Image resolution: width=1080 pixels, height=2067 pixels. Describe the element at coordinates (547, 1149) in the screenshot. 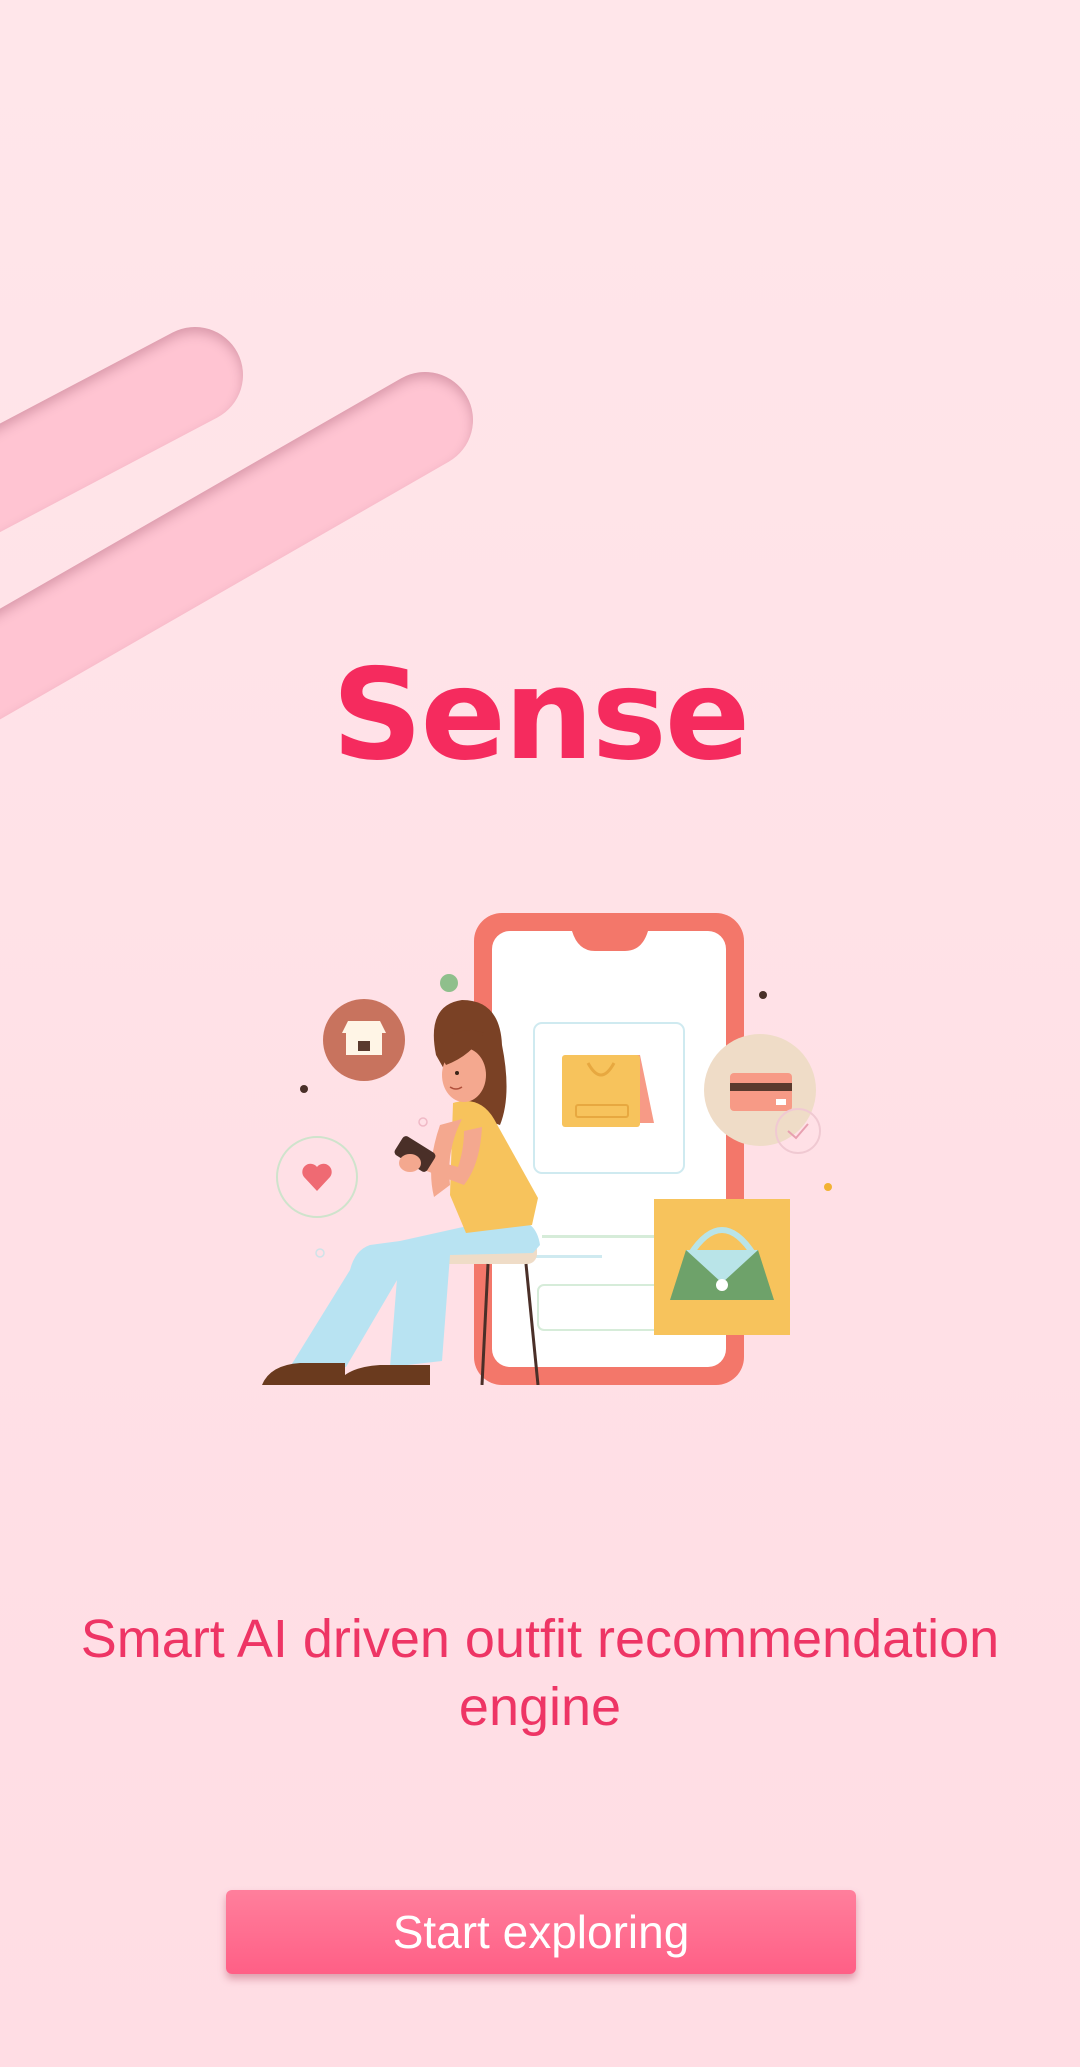

I see `shopping-illustration` at that location.